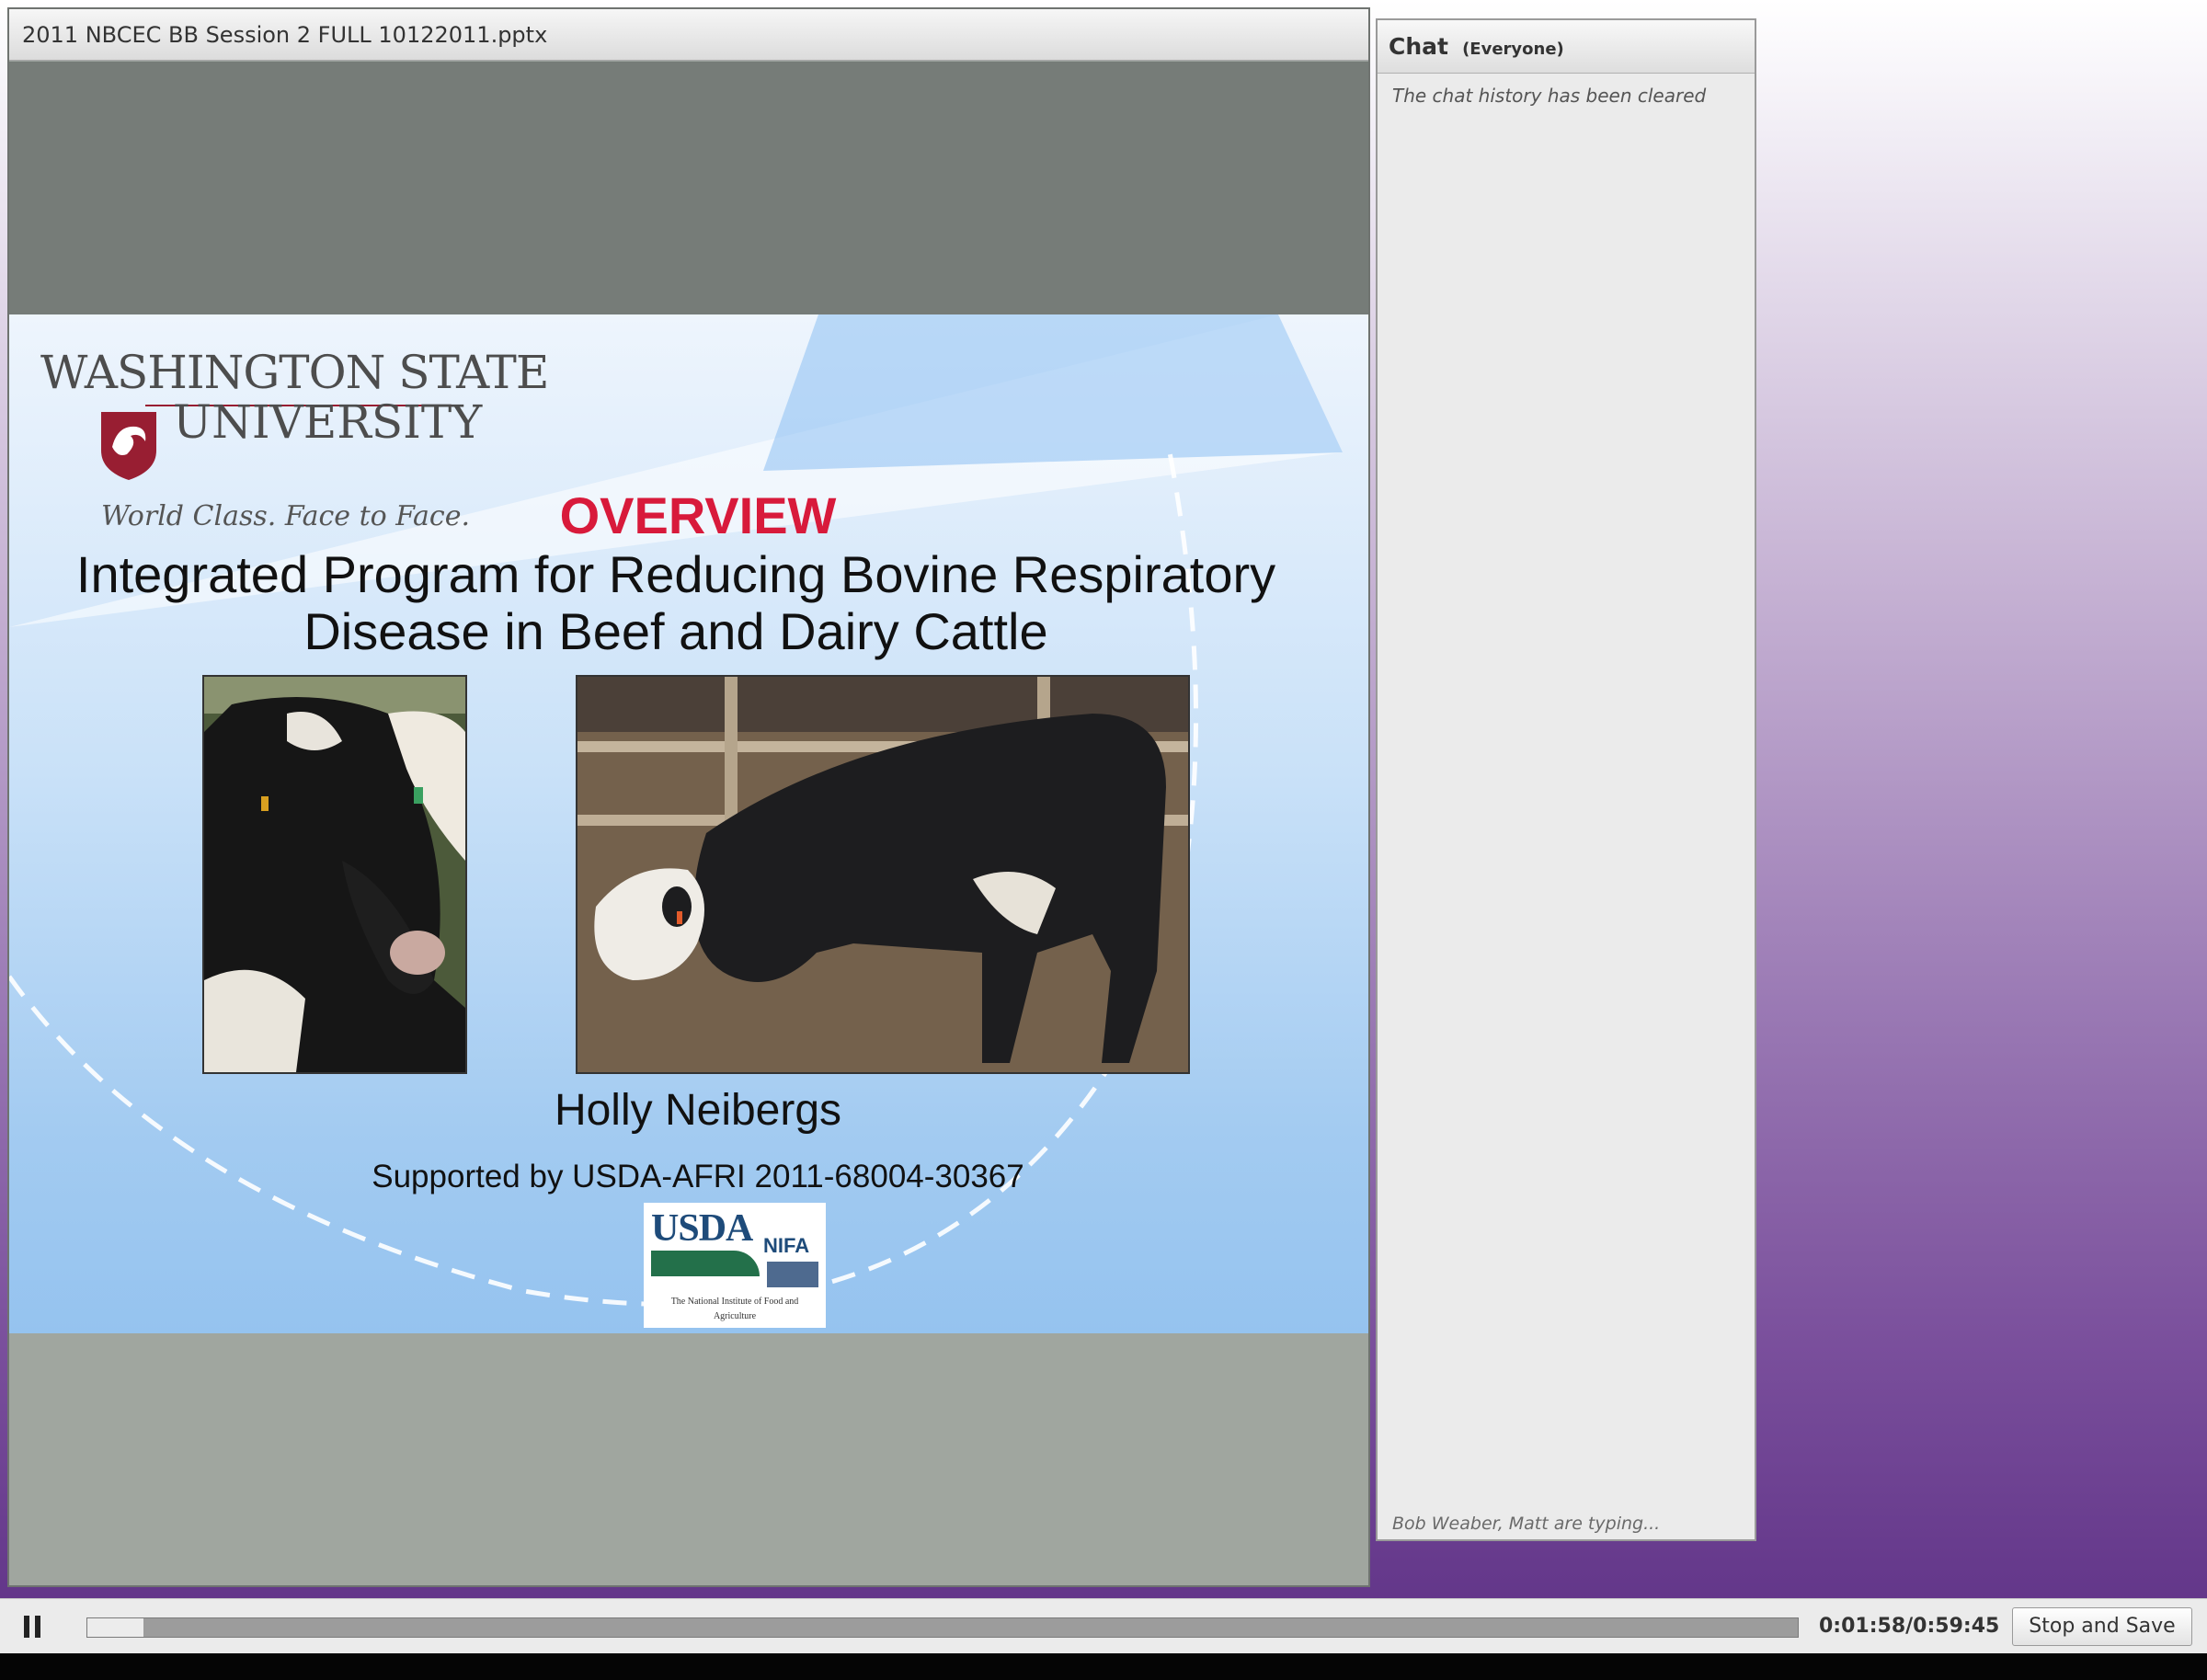 This screenshot has height=1680, width=2207. I want to click on stop-and-save-button: Stop and Save, so click(2102, 1626).